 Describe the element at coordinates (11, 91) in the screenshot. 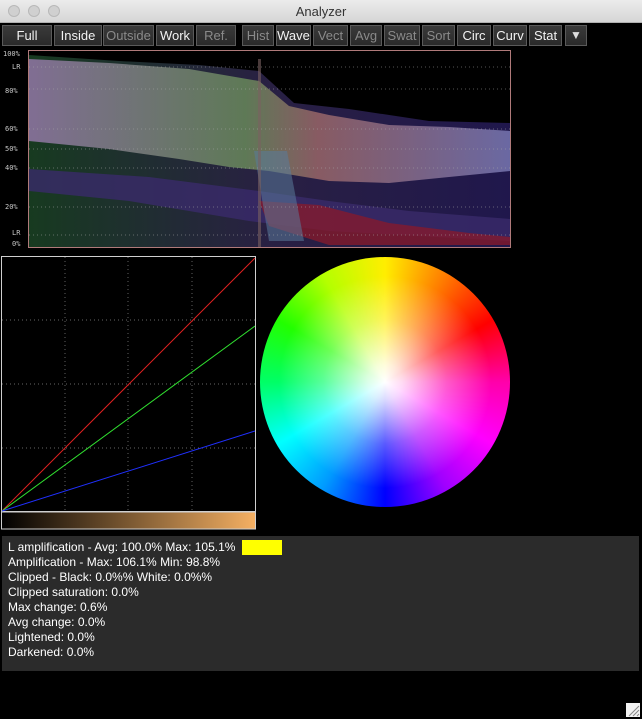

I see `waveform-label: 80%` at that location.